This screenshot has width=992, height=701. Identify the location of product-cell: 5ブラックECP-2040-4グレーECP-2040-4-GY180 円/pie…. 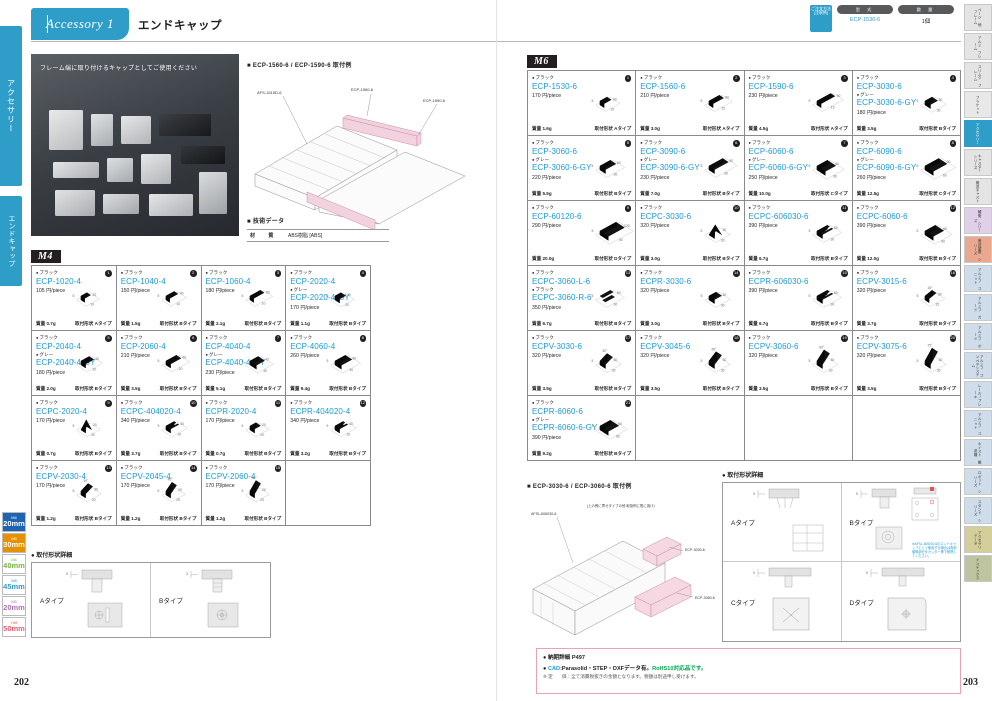
(74, 363).